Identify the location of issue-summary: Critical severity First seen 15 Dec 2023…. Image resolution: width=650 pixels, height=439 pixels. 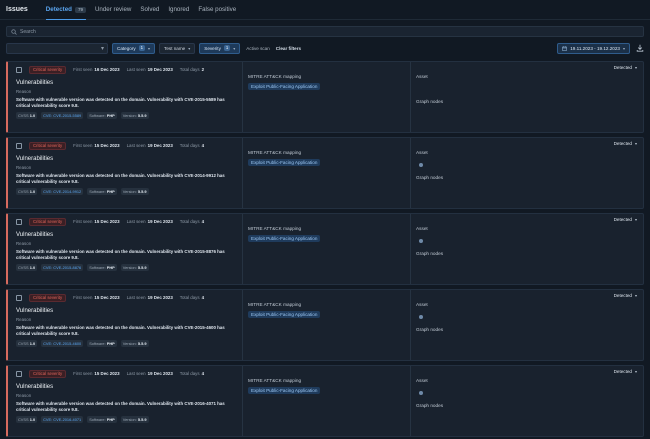
(125, 401).